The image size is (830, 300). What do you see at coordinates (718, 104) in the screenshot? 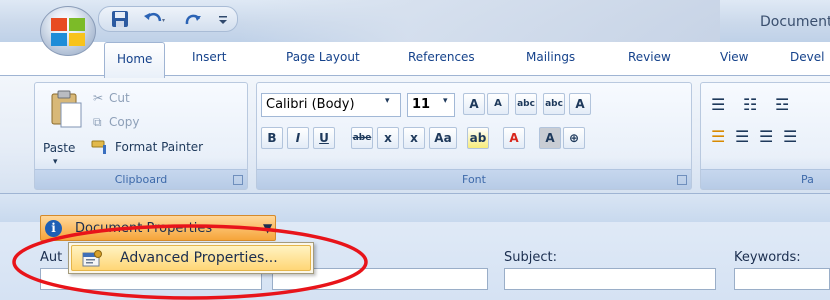
I see `bullets-icon: ☰` at bounding box center [718, 104].